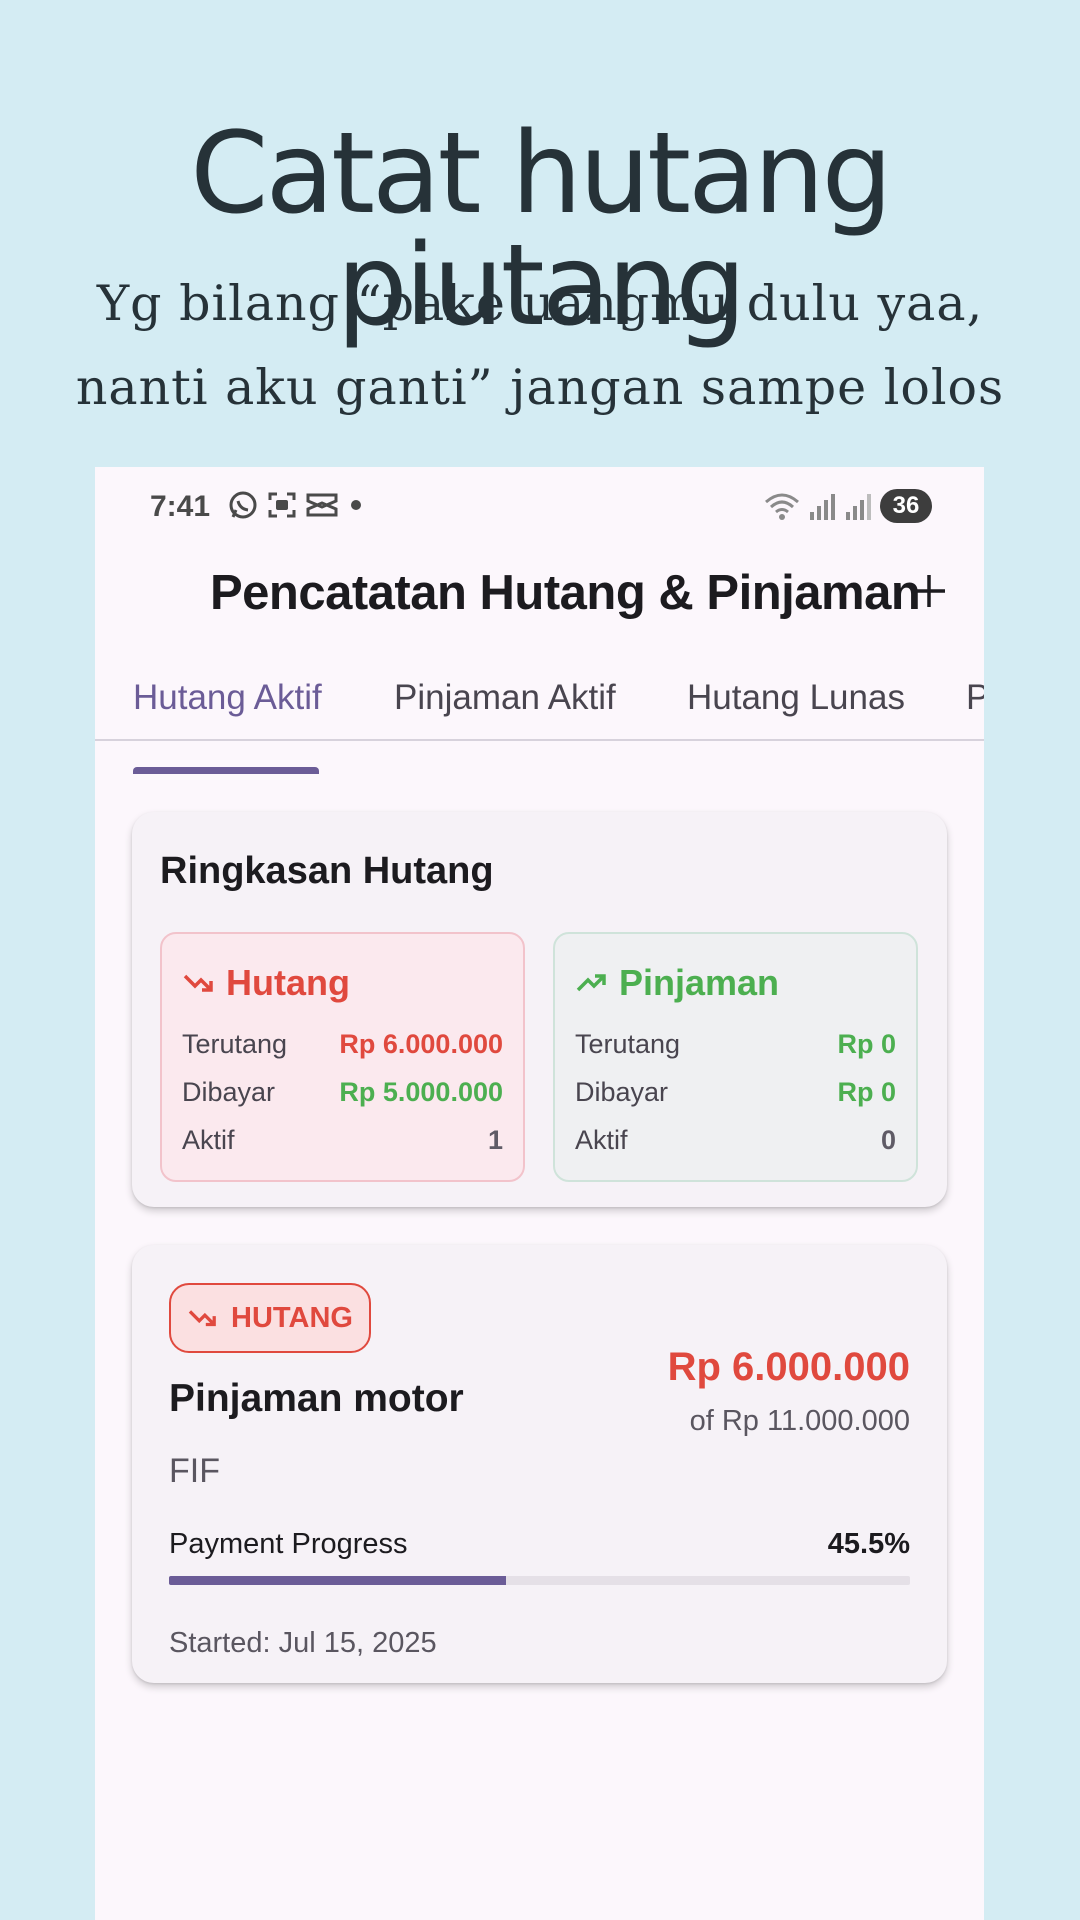 This screenshot has width=1080, height=1920. What do you see at coordinates (338, 1580) in the screenshot?
I see `progress-fill` at bounding box center [338, 1580].